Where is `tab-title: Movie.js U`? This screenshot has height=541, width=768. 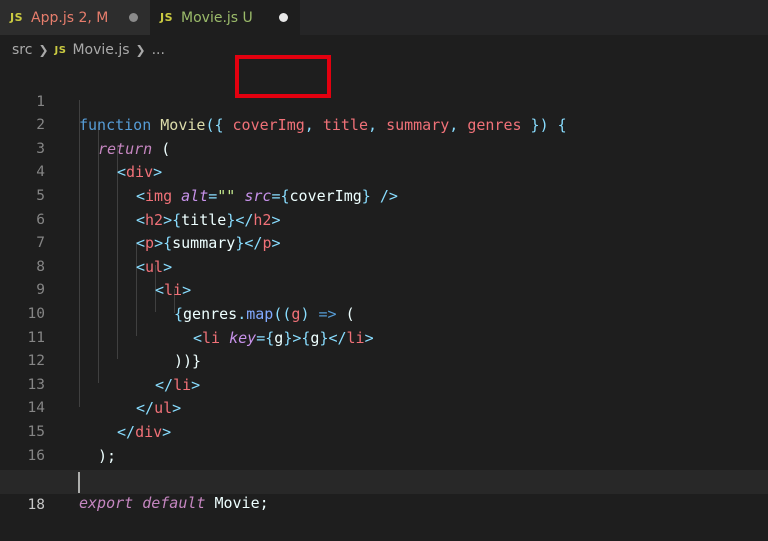 tab-title: Movie.js U is located at coordinates (217, 17).